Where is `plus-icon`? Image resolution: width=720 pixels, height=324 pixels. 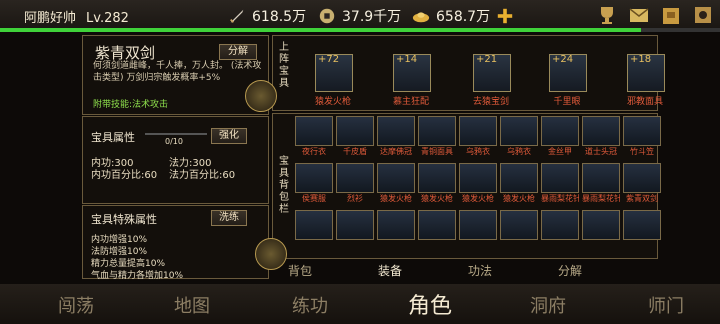 plus-icon is located at coordinates (505, 16).